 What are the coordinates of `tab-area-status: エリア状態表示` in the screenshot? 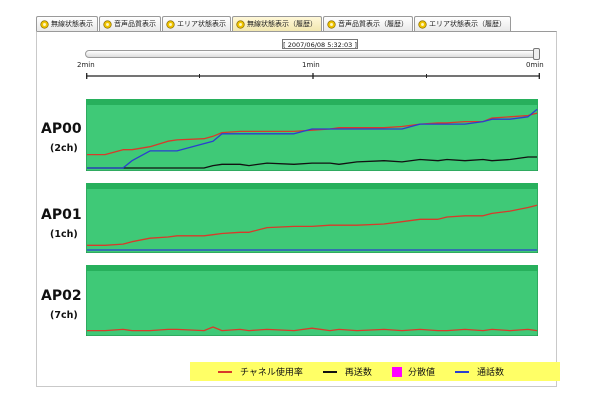 It's located at (196, 23).